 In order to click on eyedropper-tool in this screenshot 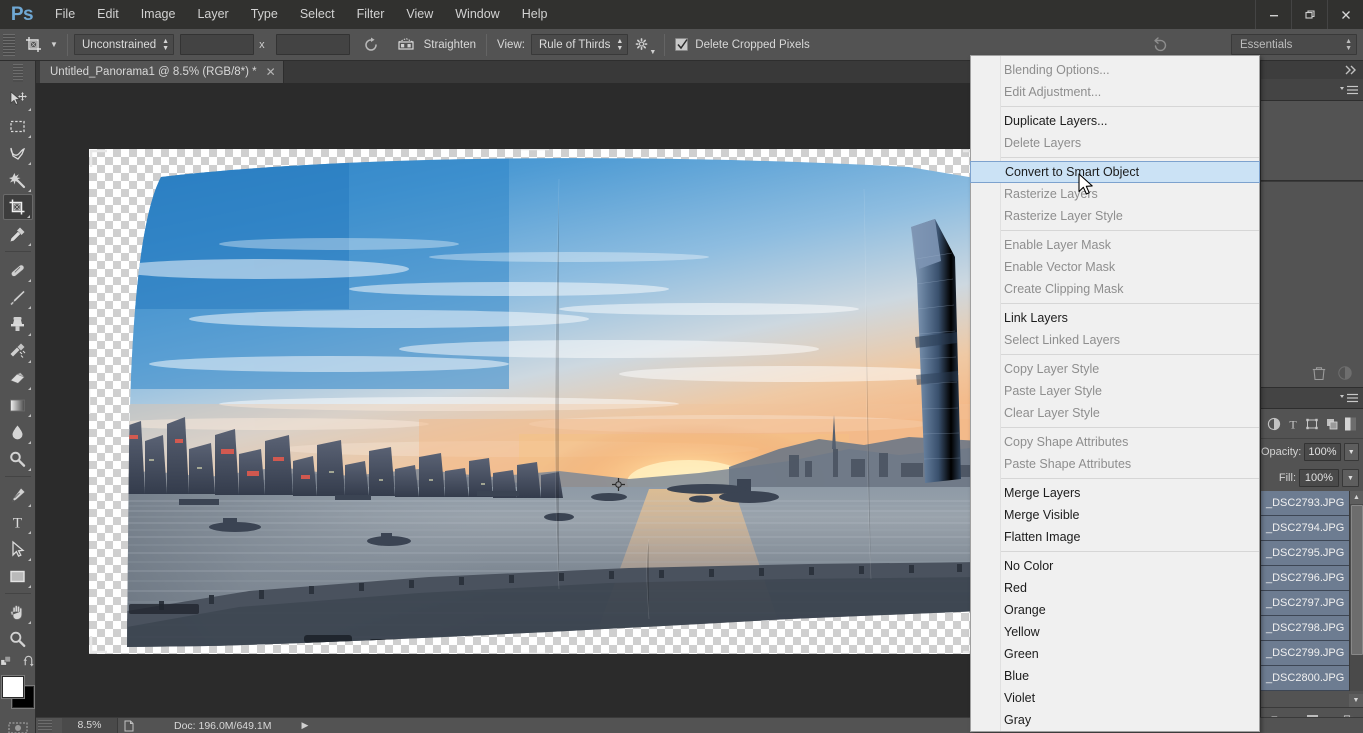, I will do `click(18, 234)`.